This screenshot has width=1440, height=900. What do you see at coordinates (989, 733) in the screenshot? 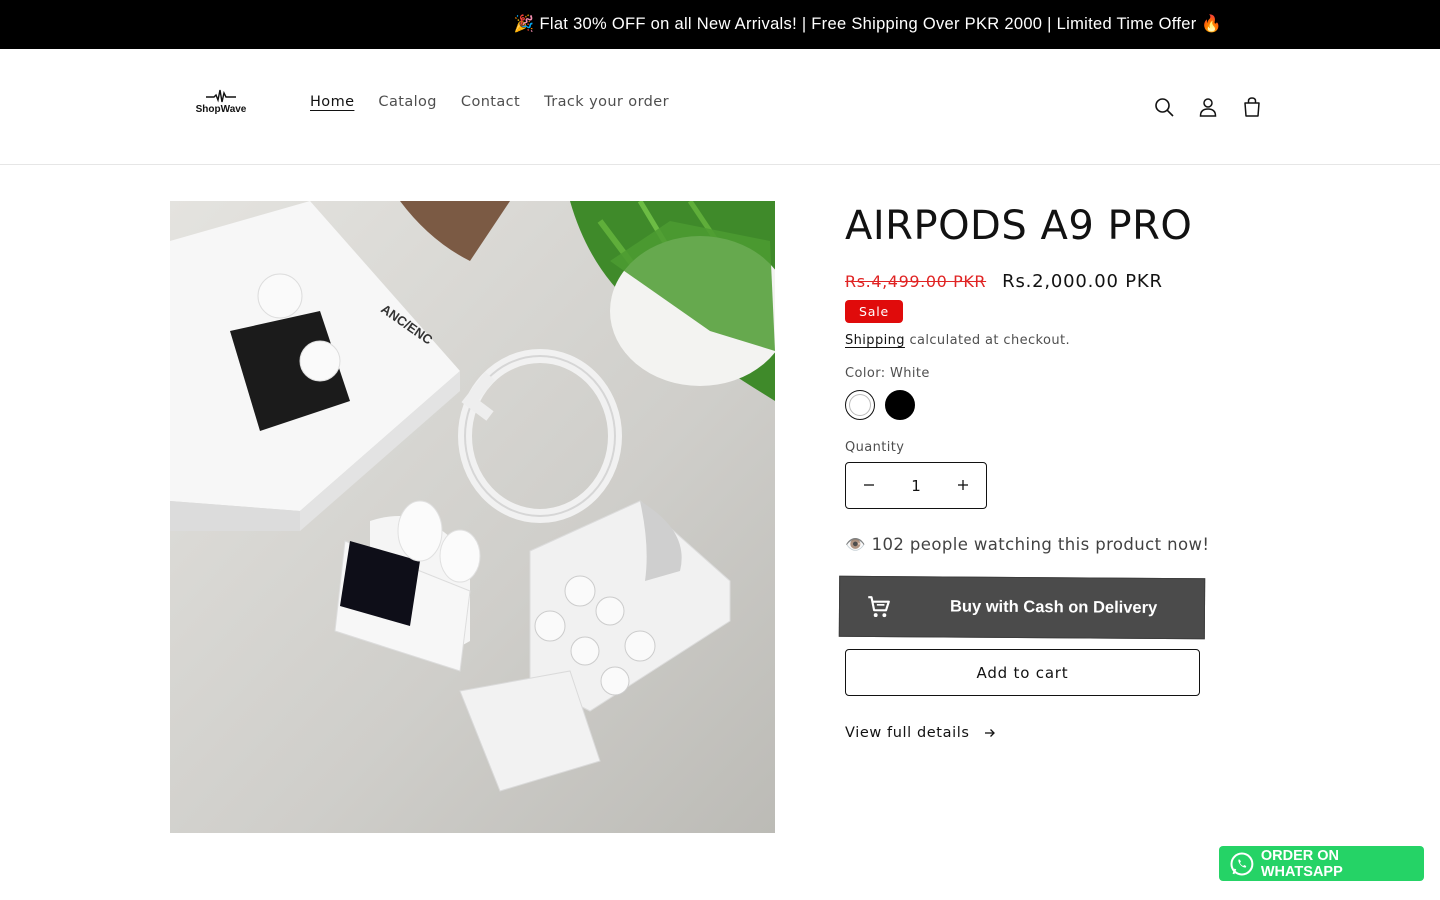
I see `arrow-right-icon` at bounding box center [989, 733].